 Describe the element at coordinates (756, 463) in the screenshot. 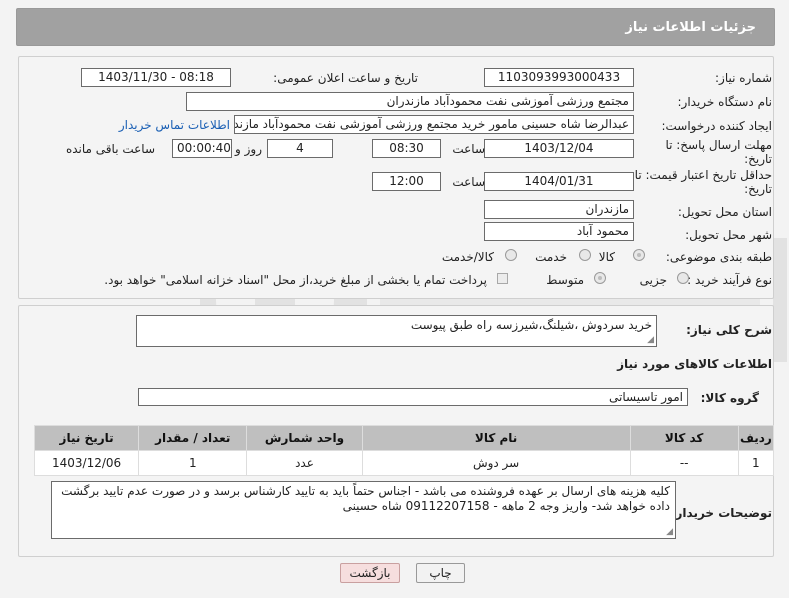

I see `cell-row-number: 1` at that location.